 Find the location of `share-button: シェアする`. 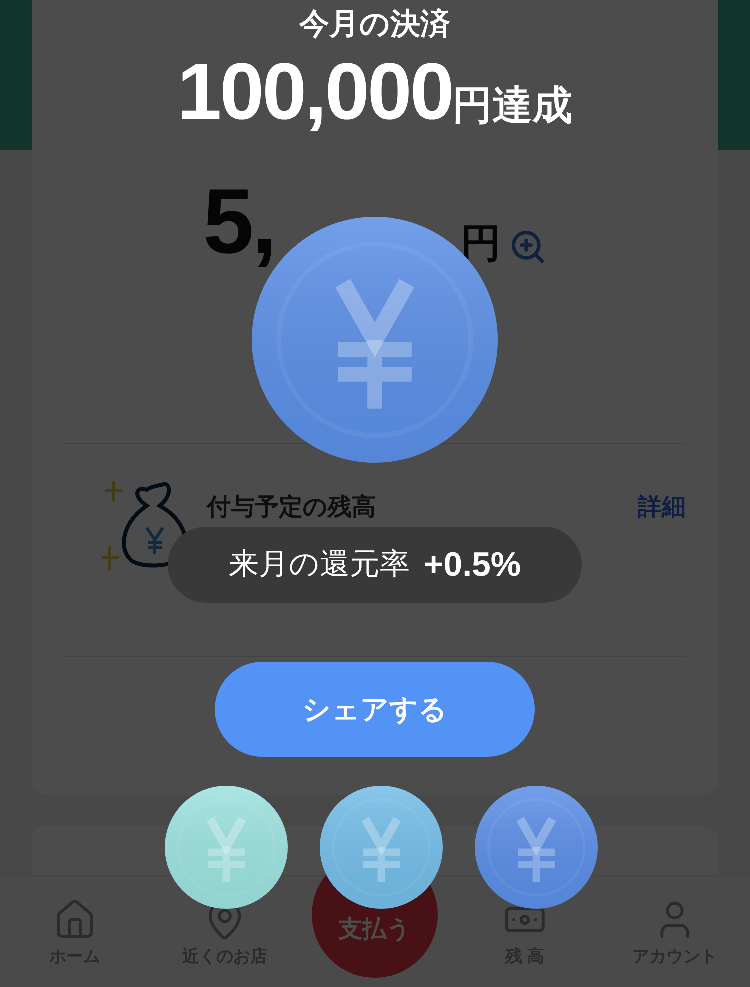

share-button: シェアする is located at coordinates (375, 709).